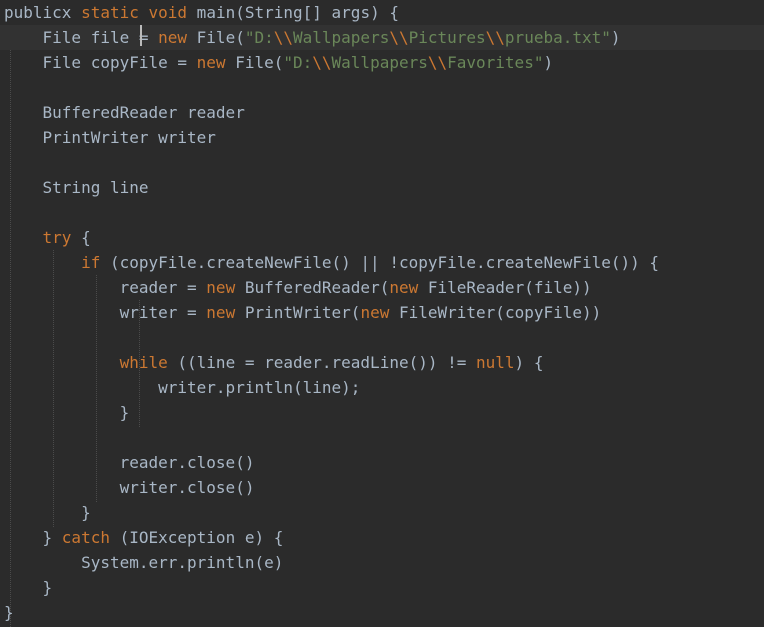 The height and width of the screenshot is (627, 764). What do you see at coordinates (196, 537) in the screenshot?
I see `code-token-ident: (IOException e) {` at bounding box center [196, 537].